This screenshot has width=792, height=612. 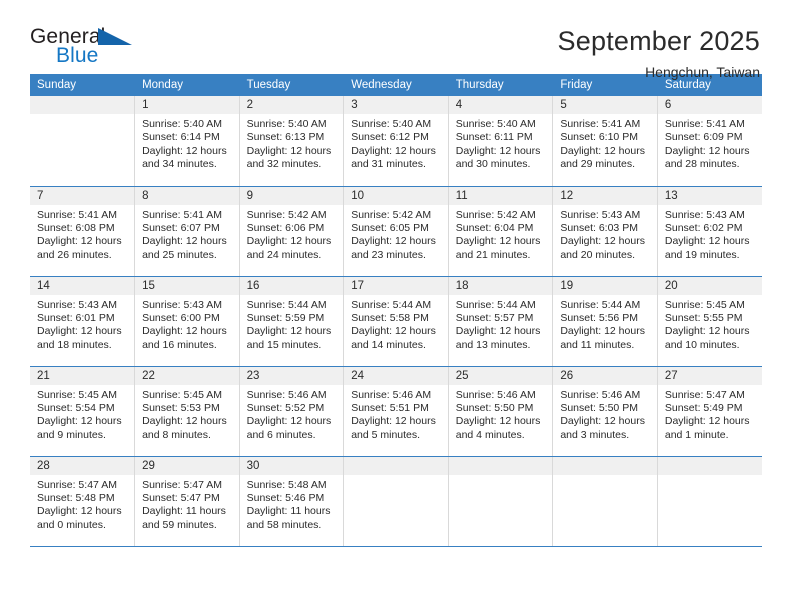 I want to click on weekday-header-wednesday: Wednesday, so click(x=396, y=85).